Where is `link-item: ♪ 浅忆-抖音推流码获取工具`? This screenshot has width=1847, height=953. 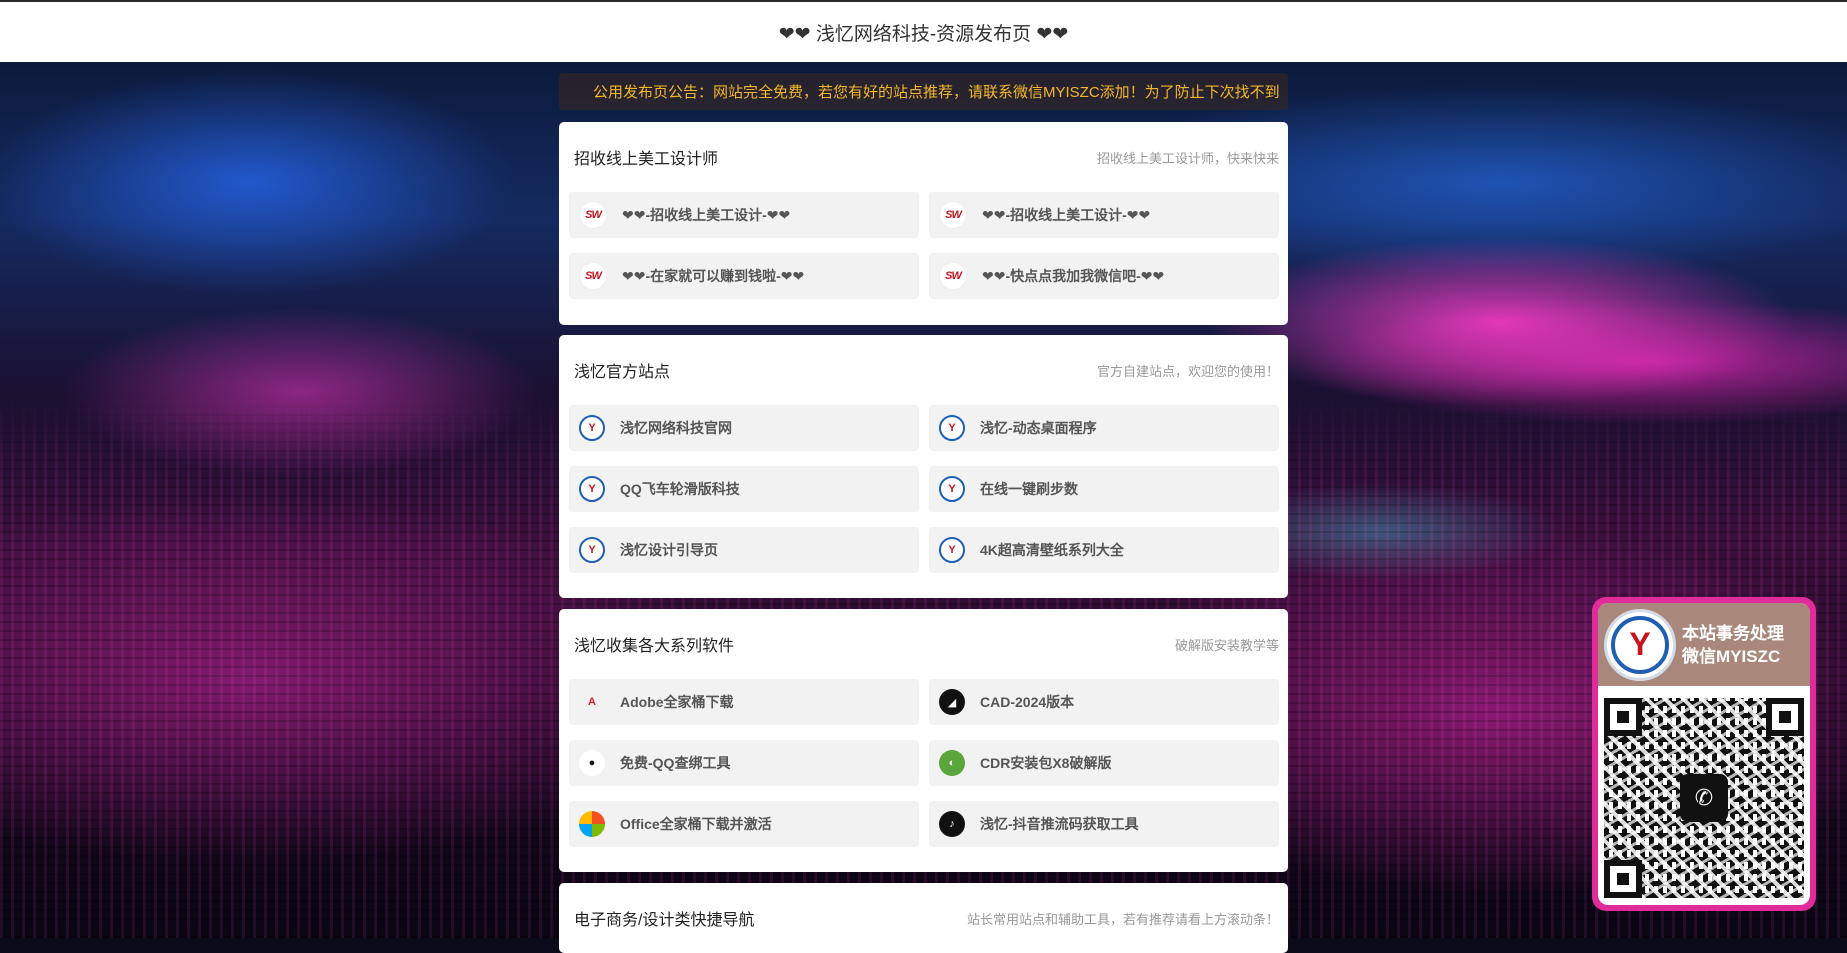 link-item: ♪ 浅忆-抖音推流码获取工具 is located at coordinates (1104, 824).